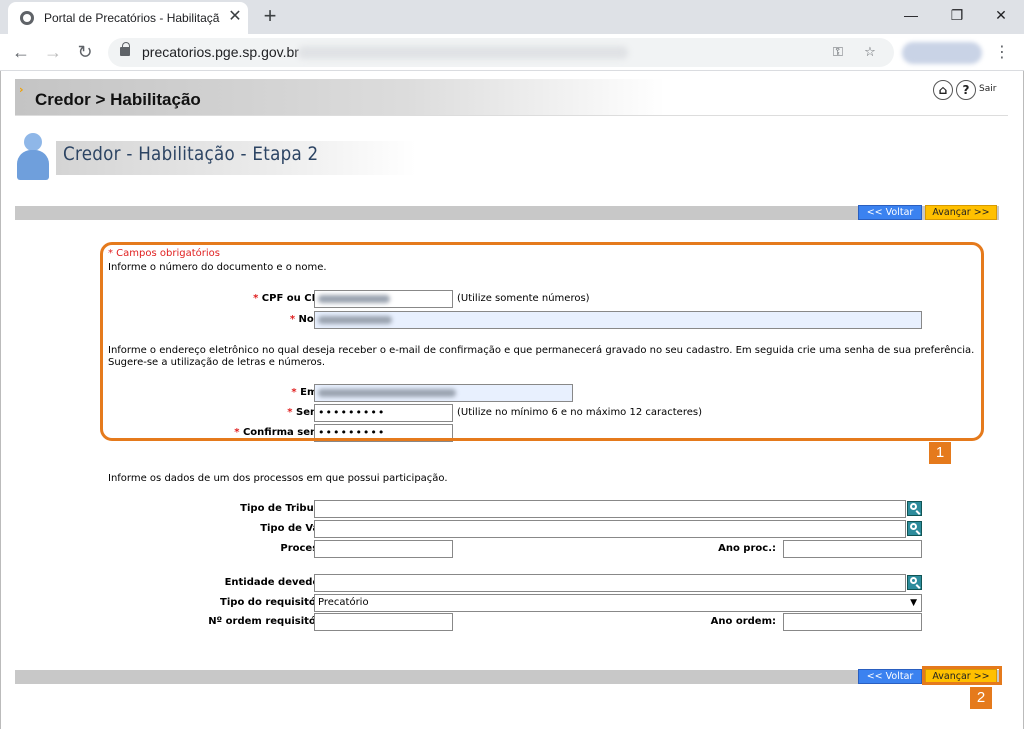 The image size is (1024, 729). What do you see at coordinates (132, 18) in the screenshot?
I see `tab-title: Portal de Precatórios - Habilitaçã` at bounding box center [132, 18].